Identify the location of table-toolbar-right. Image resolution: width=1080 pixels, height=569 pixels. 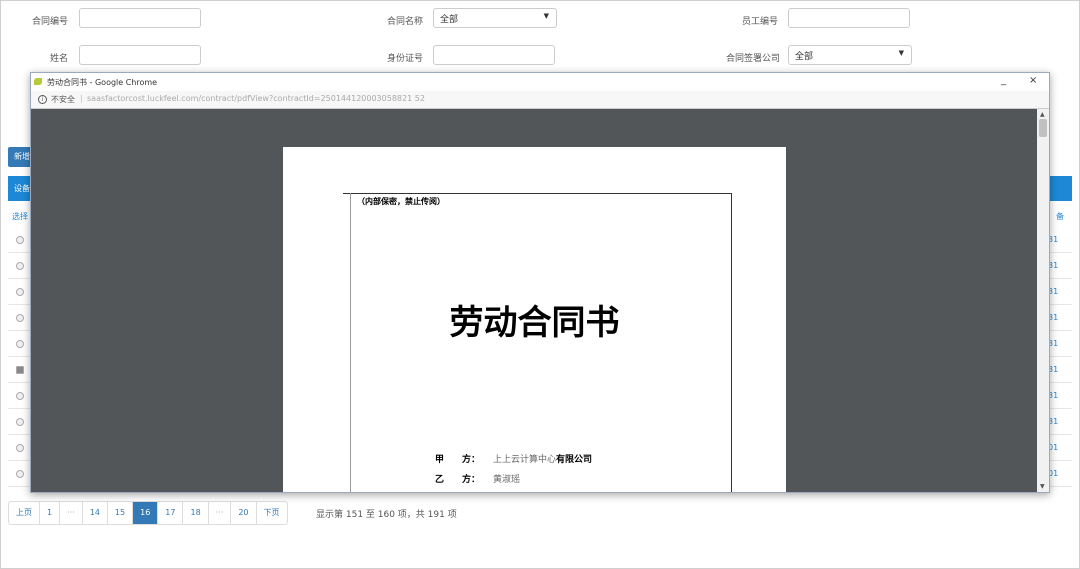
(1060, 188).